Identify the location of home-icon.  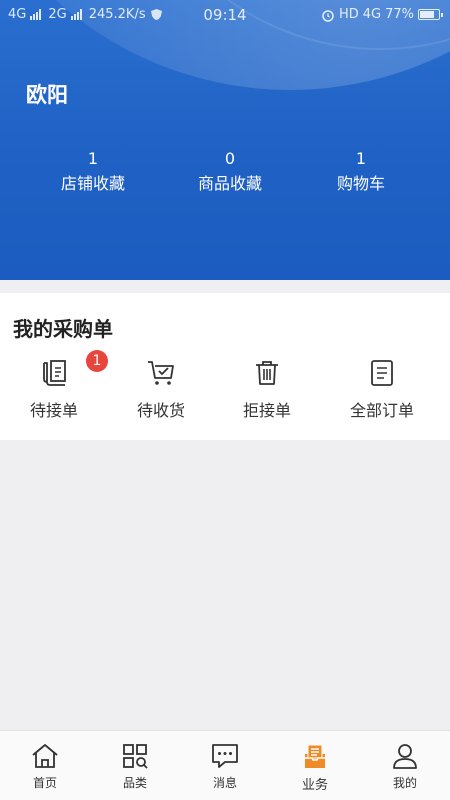
(45, 756).